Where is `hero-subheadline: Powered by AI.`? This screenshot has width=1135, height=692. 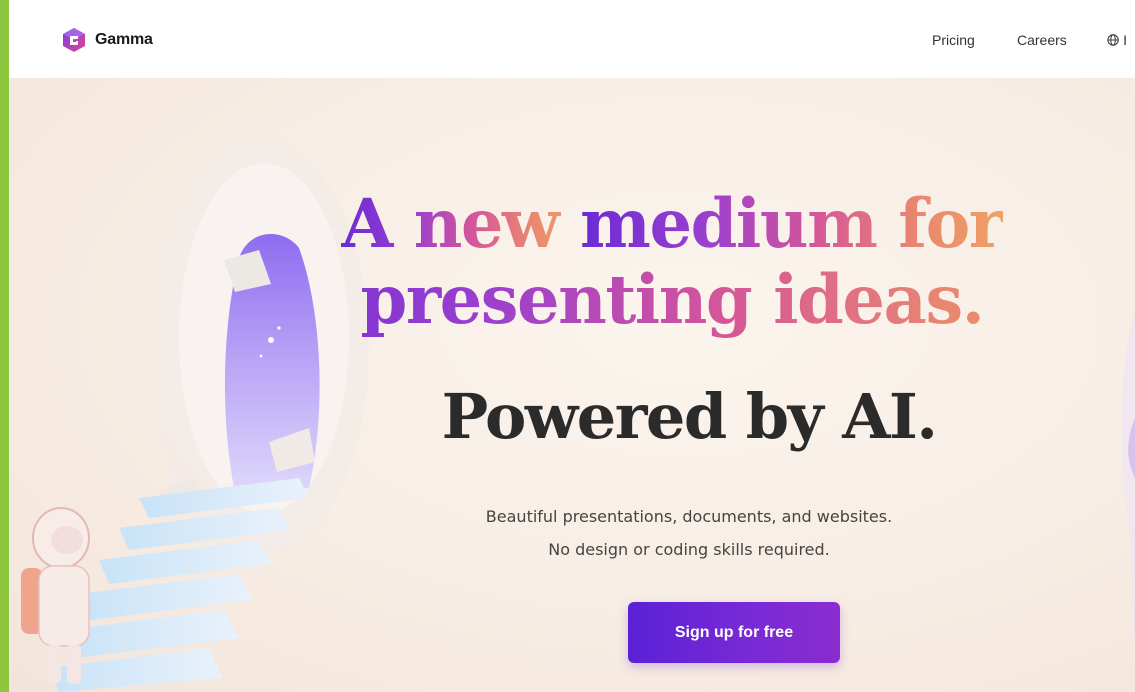
hero-subheadline: Powered by AI. is located at coordinates (689, 416).